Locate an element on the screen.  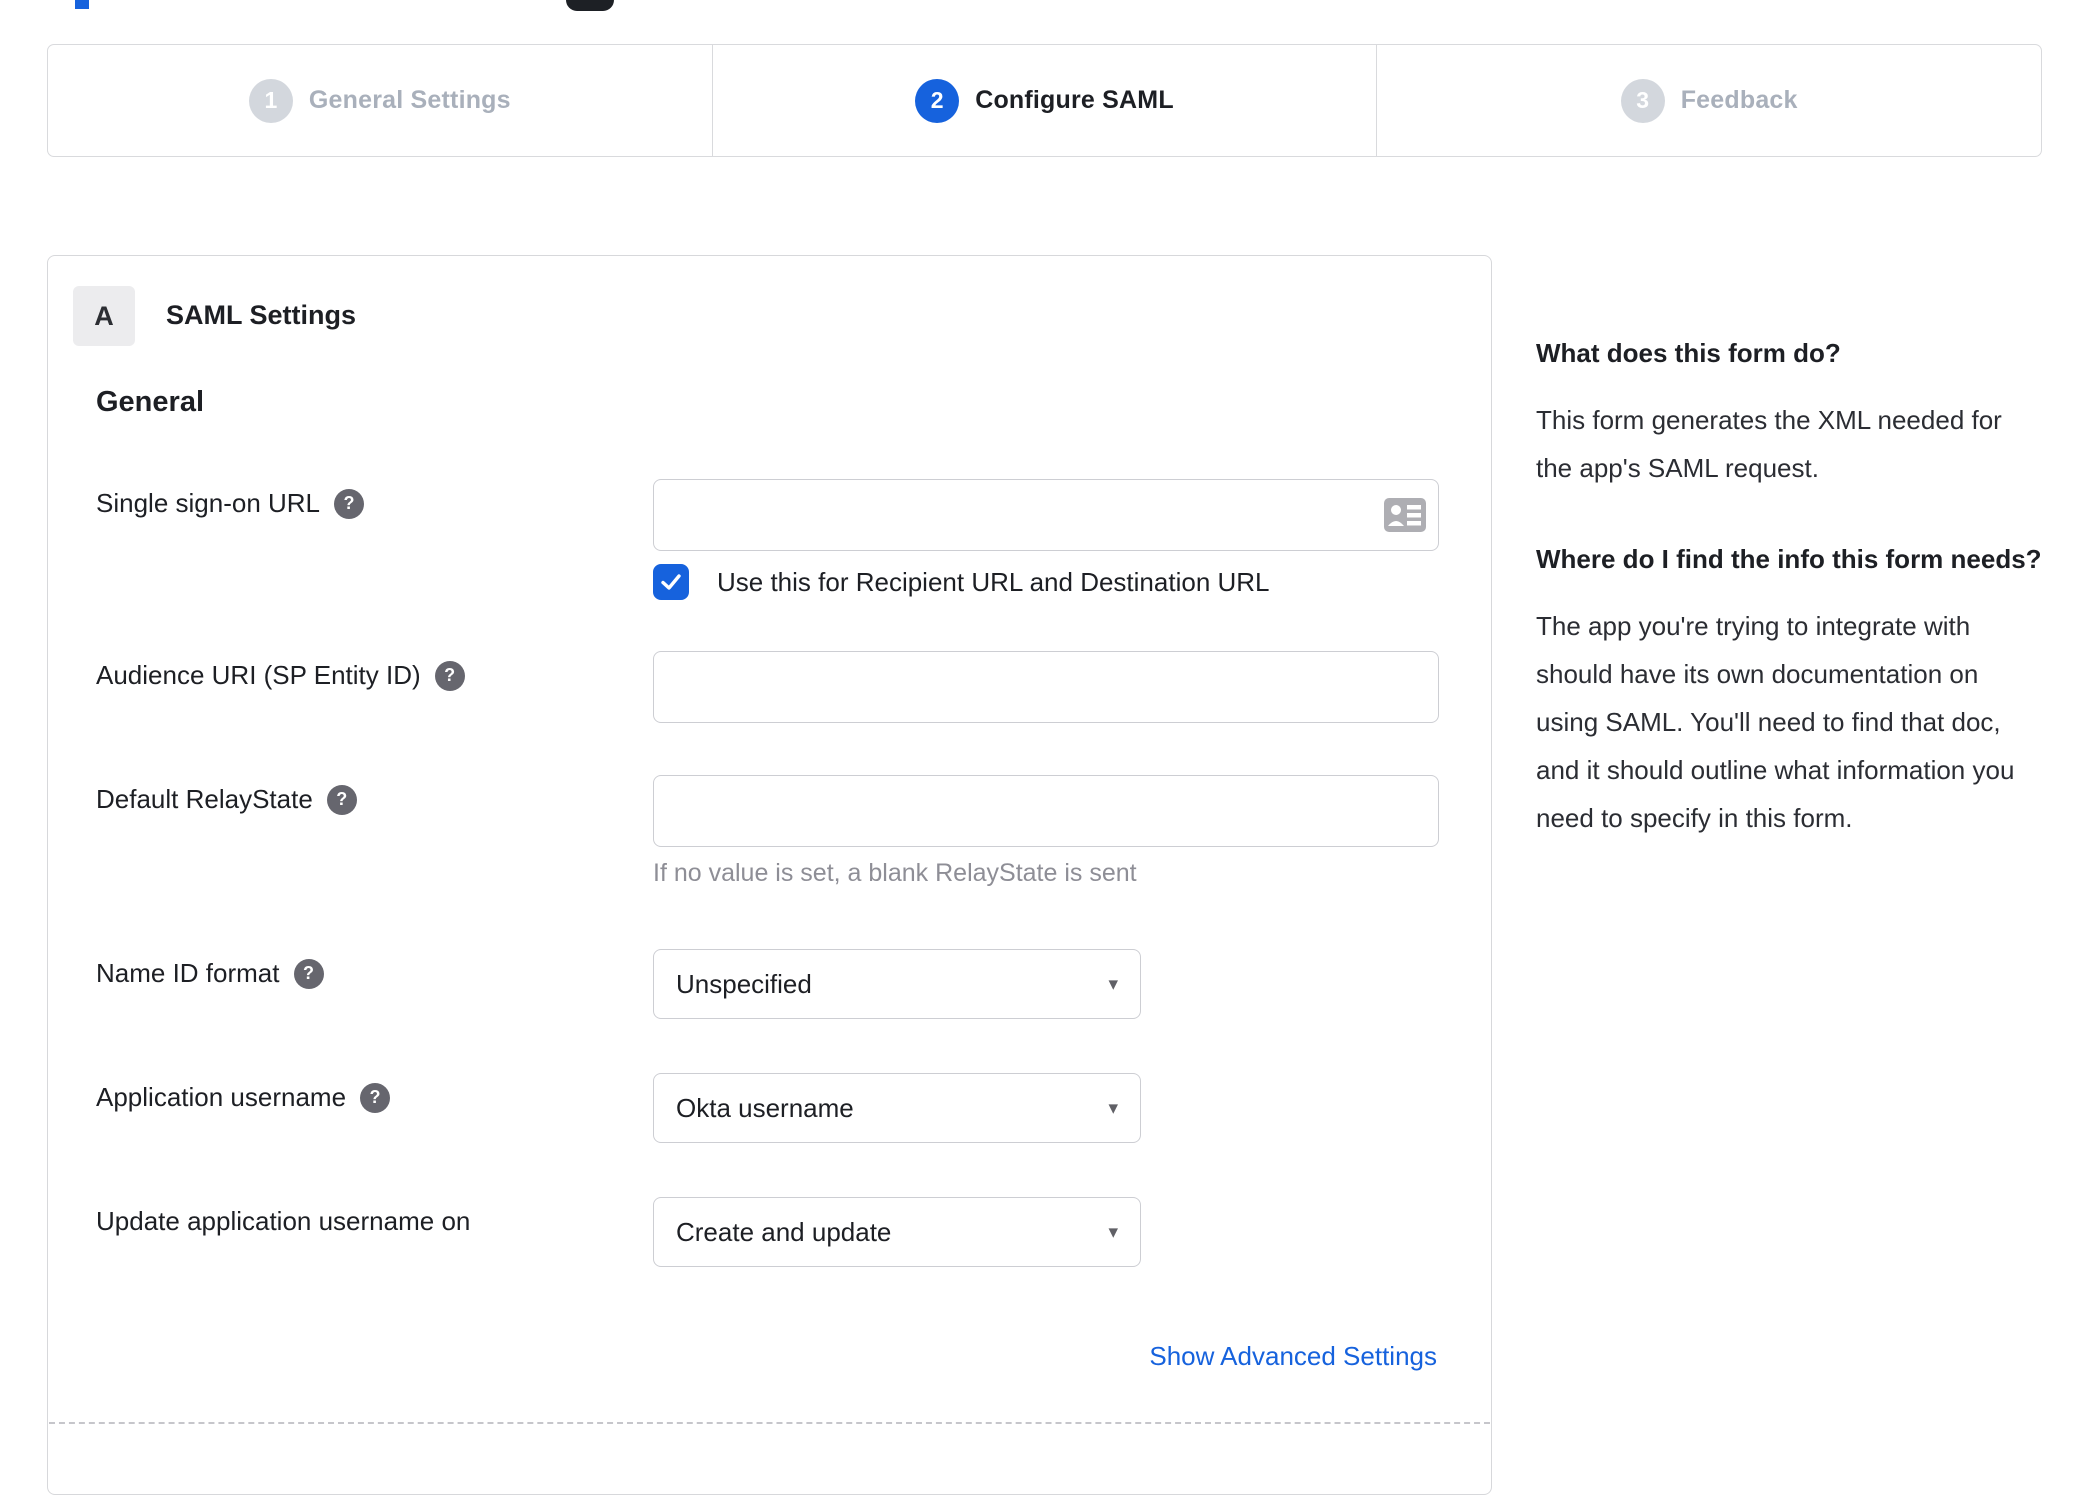
recipient-url-checkbox is located at coordinates (671, 582).